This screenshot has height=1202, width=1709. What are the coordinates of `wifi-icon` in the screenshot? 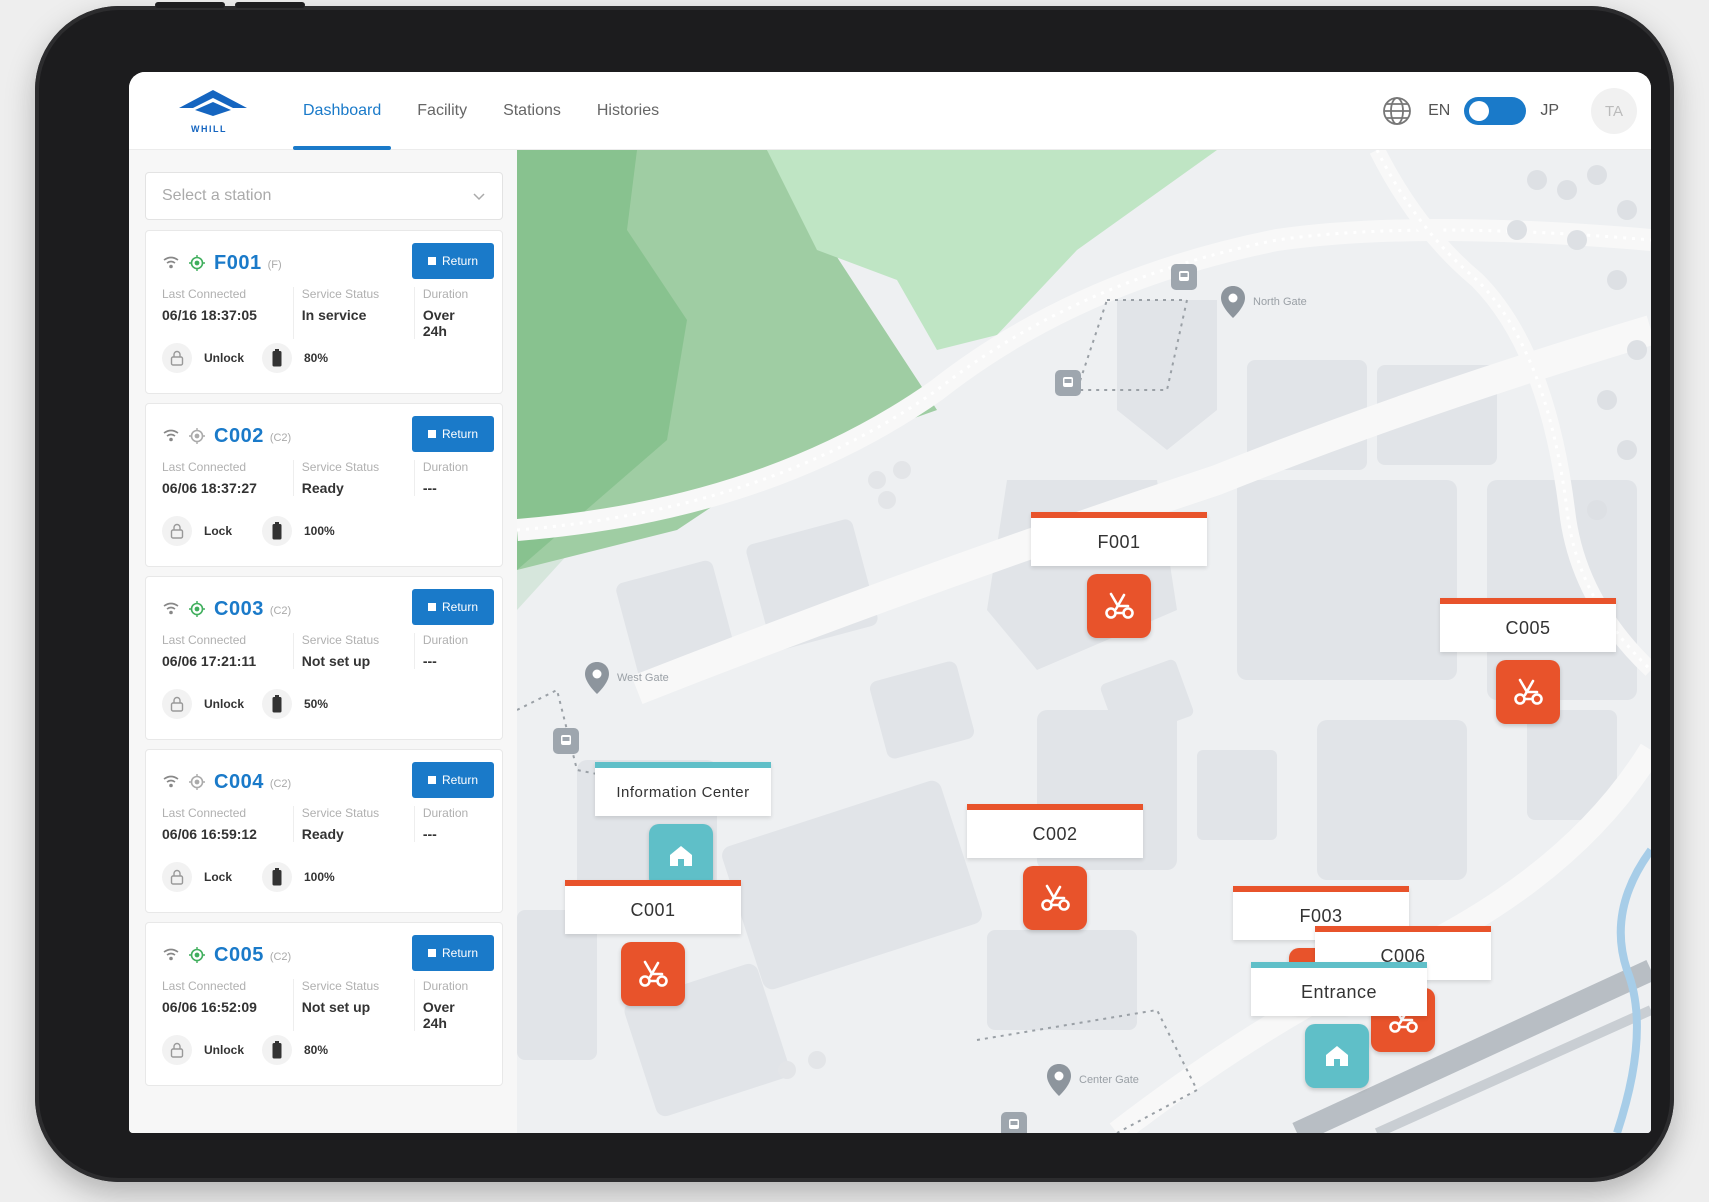 It's located at (171, 955).